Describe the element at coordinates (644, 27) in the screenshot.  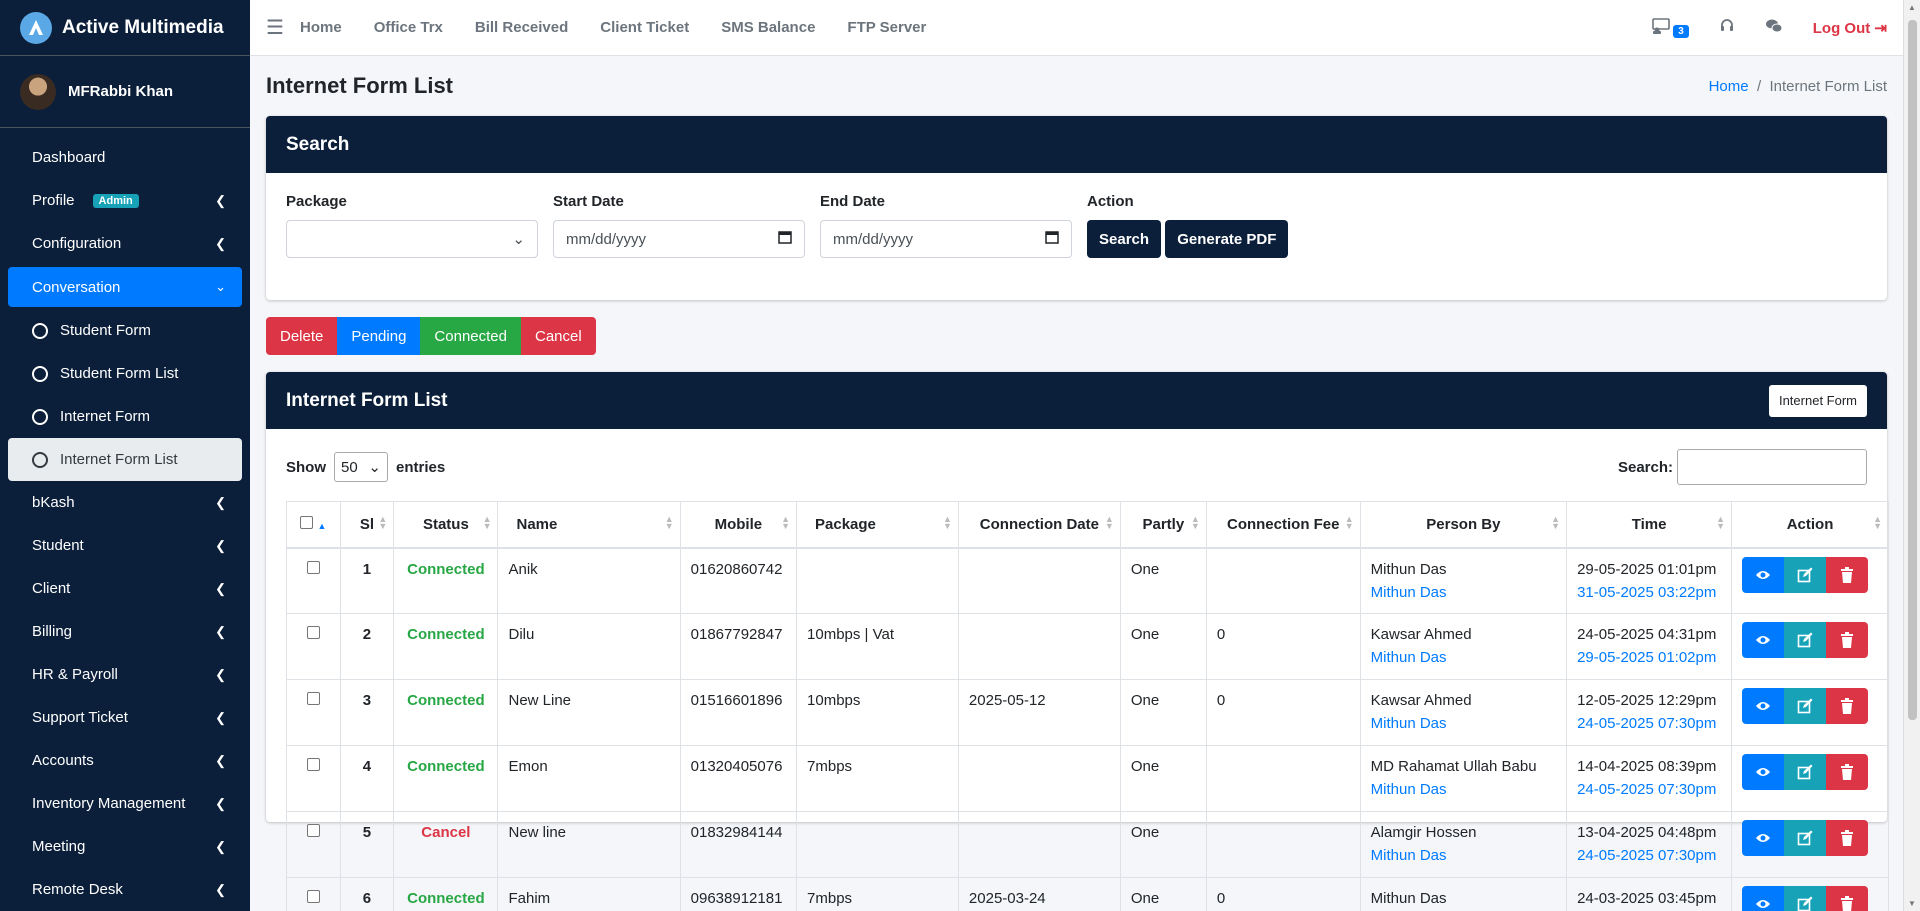
I see `nav-link-client-ticket: Client Ticket` at that location.